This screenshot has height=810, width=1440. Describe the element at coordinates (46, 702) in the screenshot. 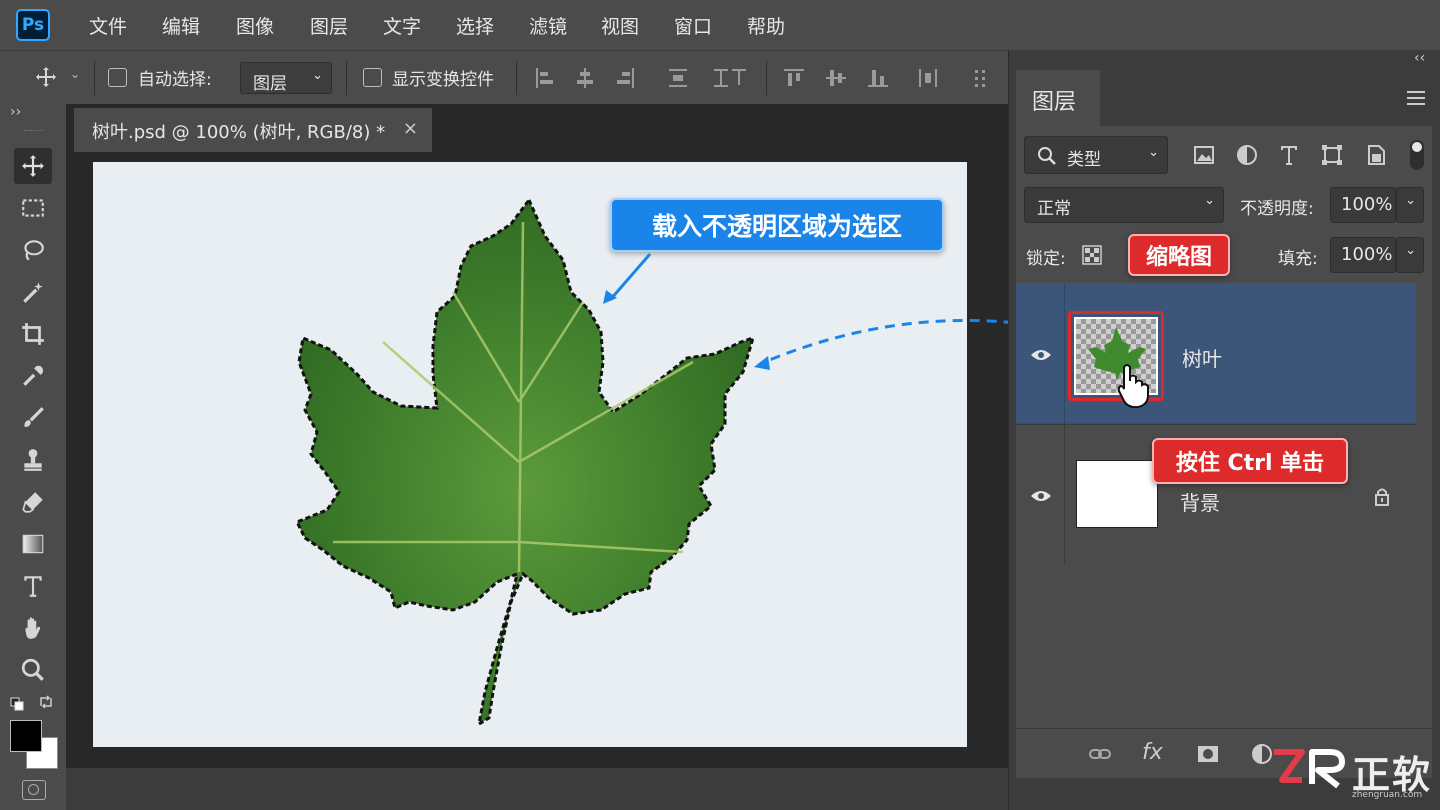

I see `swap-colors-icon` at that location.